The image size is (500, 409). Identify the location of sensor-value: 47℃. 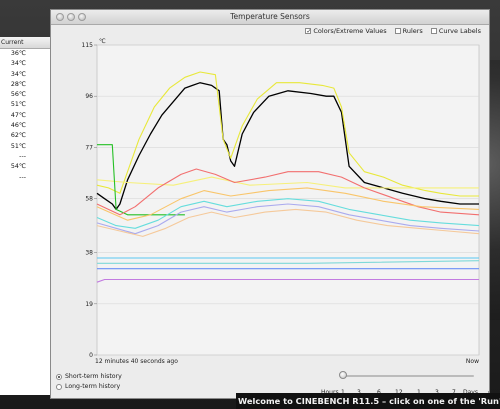
(18, 115).